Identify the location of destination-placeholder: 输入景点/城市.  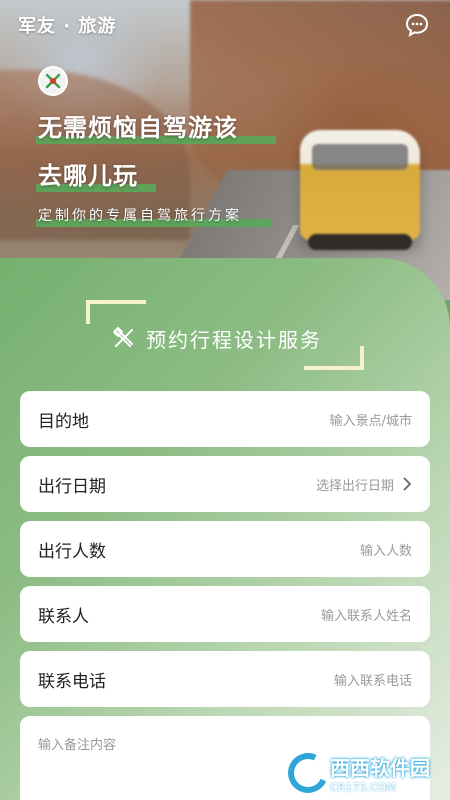
(370, 421).